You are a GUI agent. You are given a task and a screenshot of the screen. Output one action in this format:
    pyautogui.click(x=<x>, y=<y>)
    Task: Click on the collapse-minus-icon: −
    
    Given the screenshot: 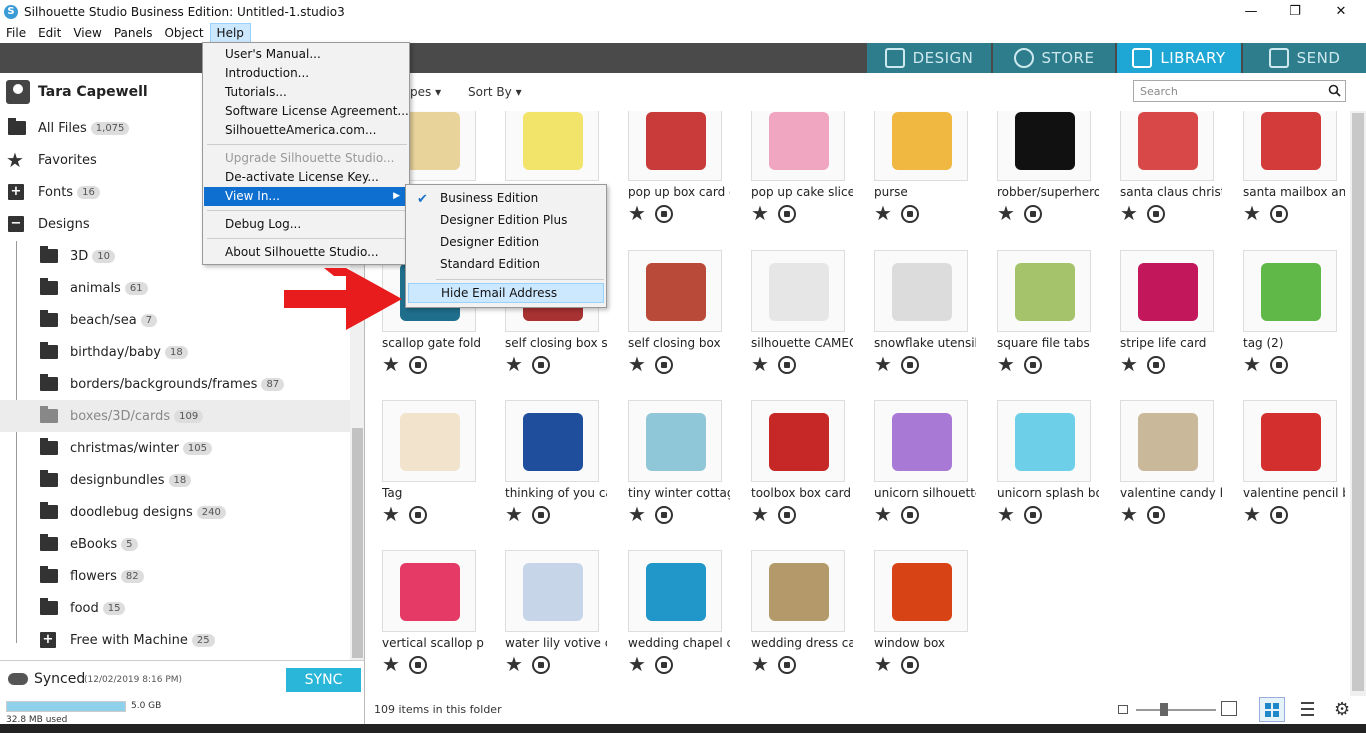 What is the action you would take?
    pyautogui.click(x=16, y=224)
    